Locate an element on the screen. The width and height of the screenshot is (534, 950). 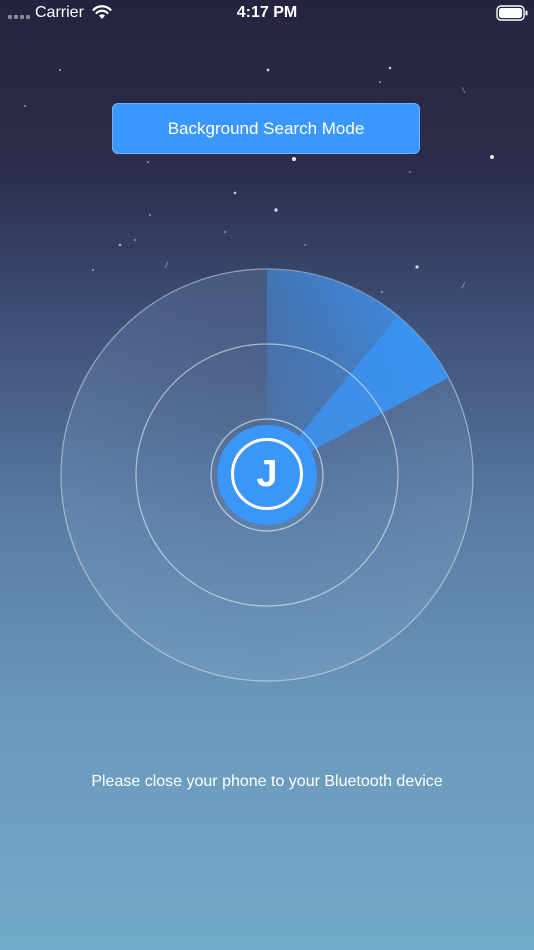
device-logo-letter: J is located at coordinates (267, 473).